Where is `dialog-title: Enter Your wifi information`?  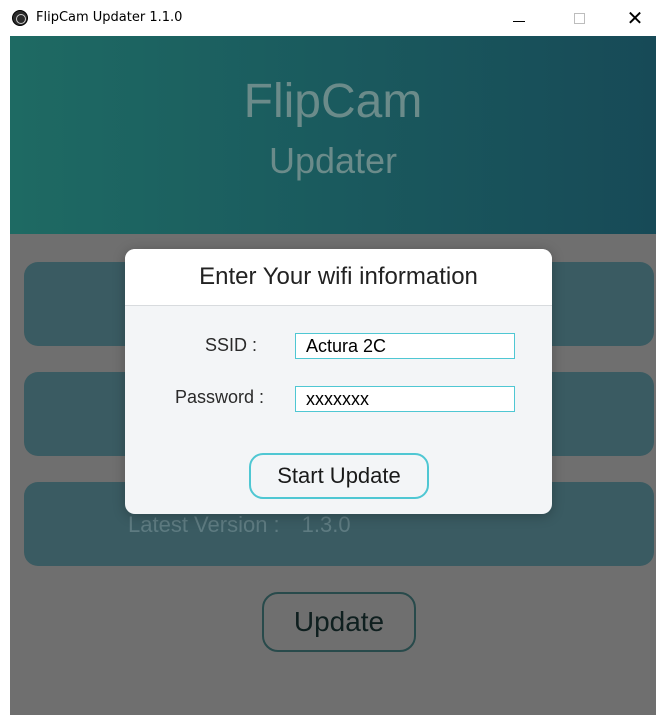
dialog-title: Enter Your wifi information is located at coordinates (338, 276).